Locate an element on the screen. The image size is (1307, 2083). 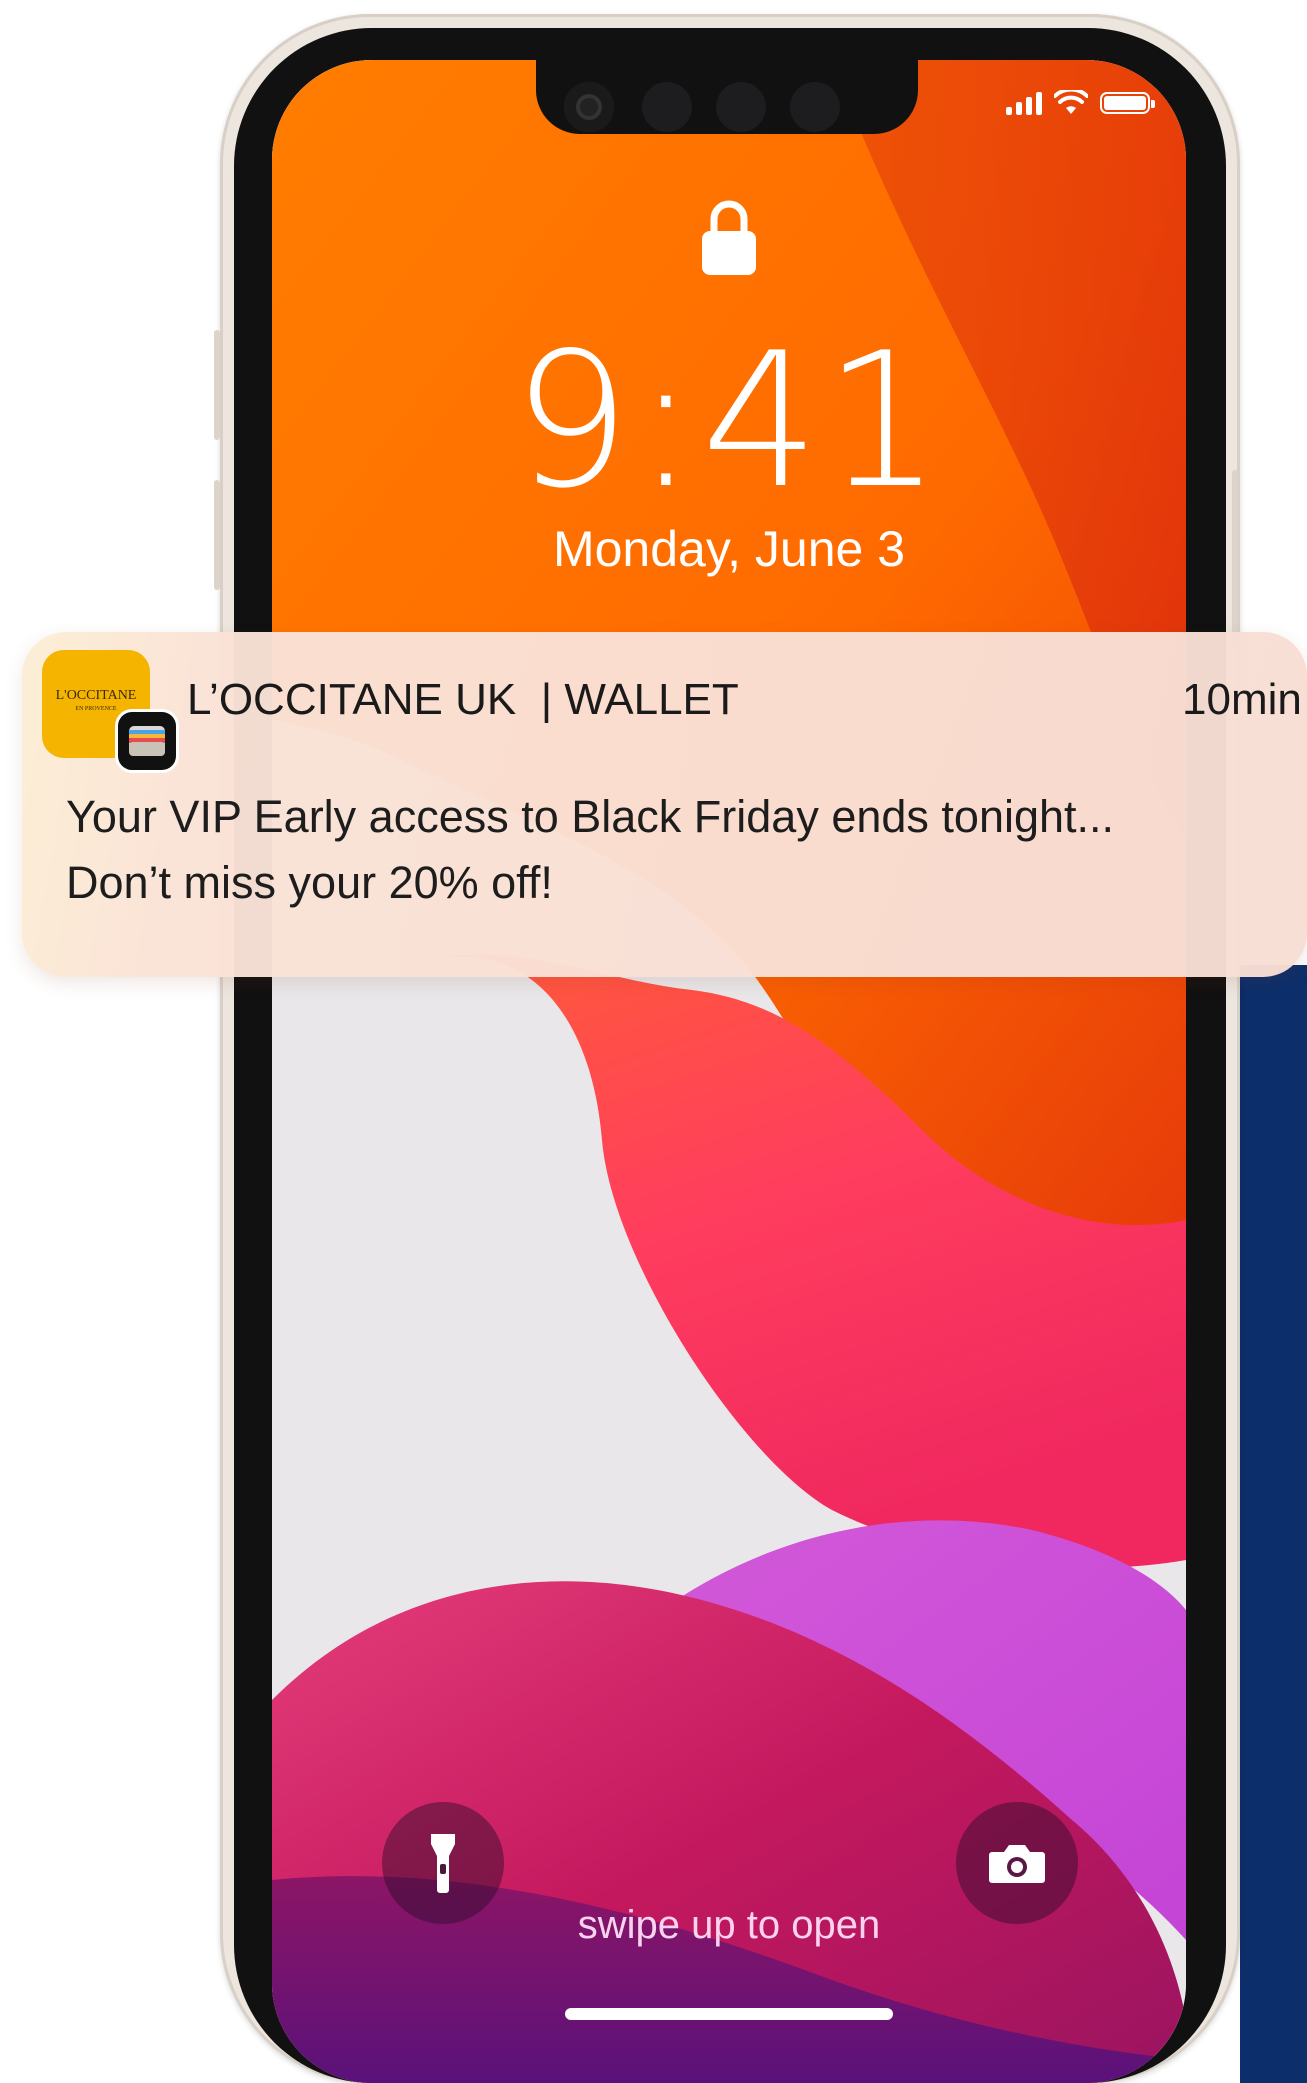
flashlight-icon is located at coordinates (443, 1863).